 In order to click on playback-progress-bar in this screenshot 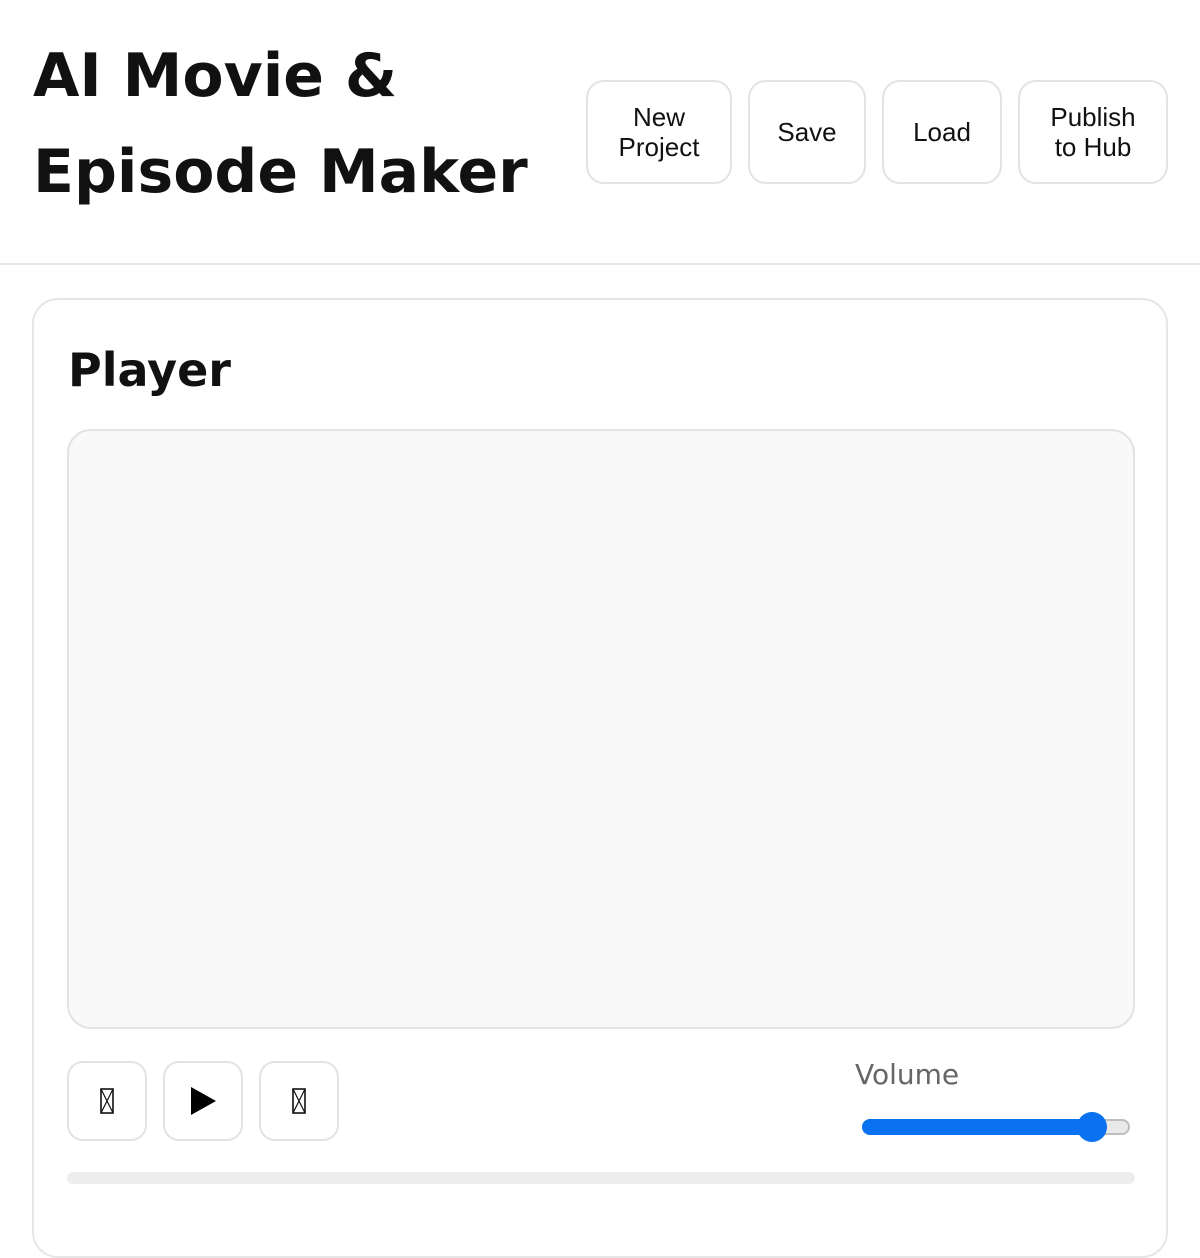, I will do `click(601, 1178)`.